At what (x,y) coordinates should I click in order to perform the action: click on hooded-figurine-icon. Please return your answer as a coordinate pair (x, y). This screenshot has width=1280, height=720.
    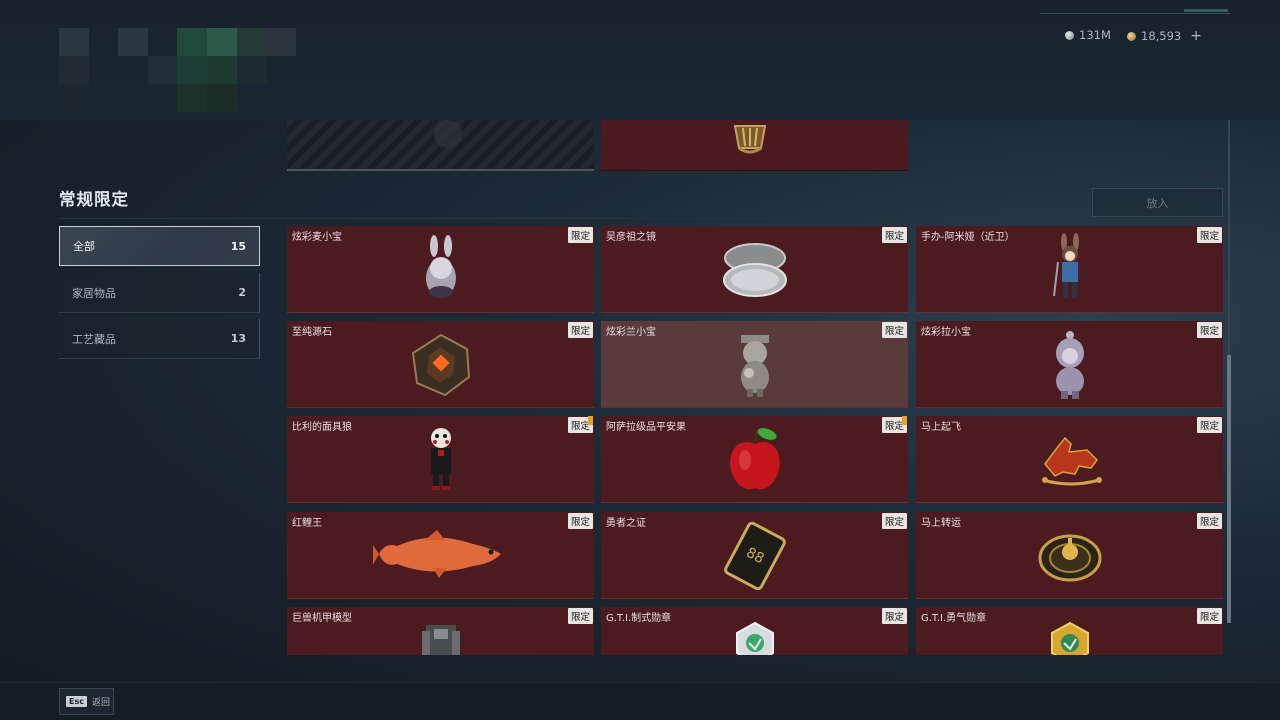
    Looking at the image, I should click on (1069, 365).